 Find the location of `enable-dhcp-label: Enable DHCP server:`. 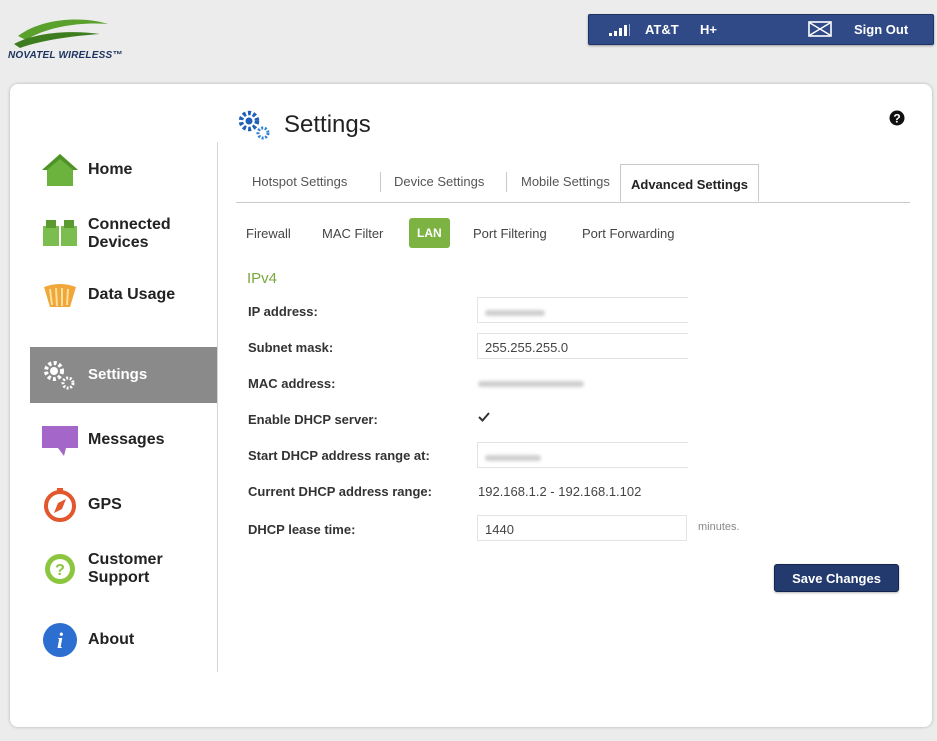

enable-dhcp-label: Enable DHCP server: is located at coordinates (313, 419).